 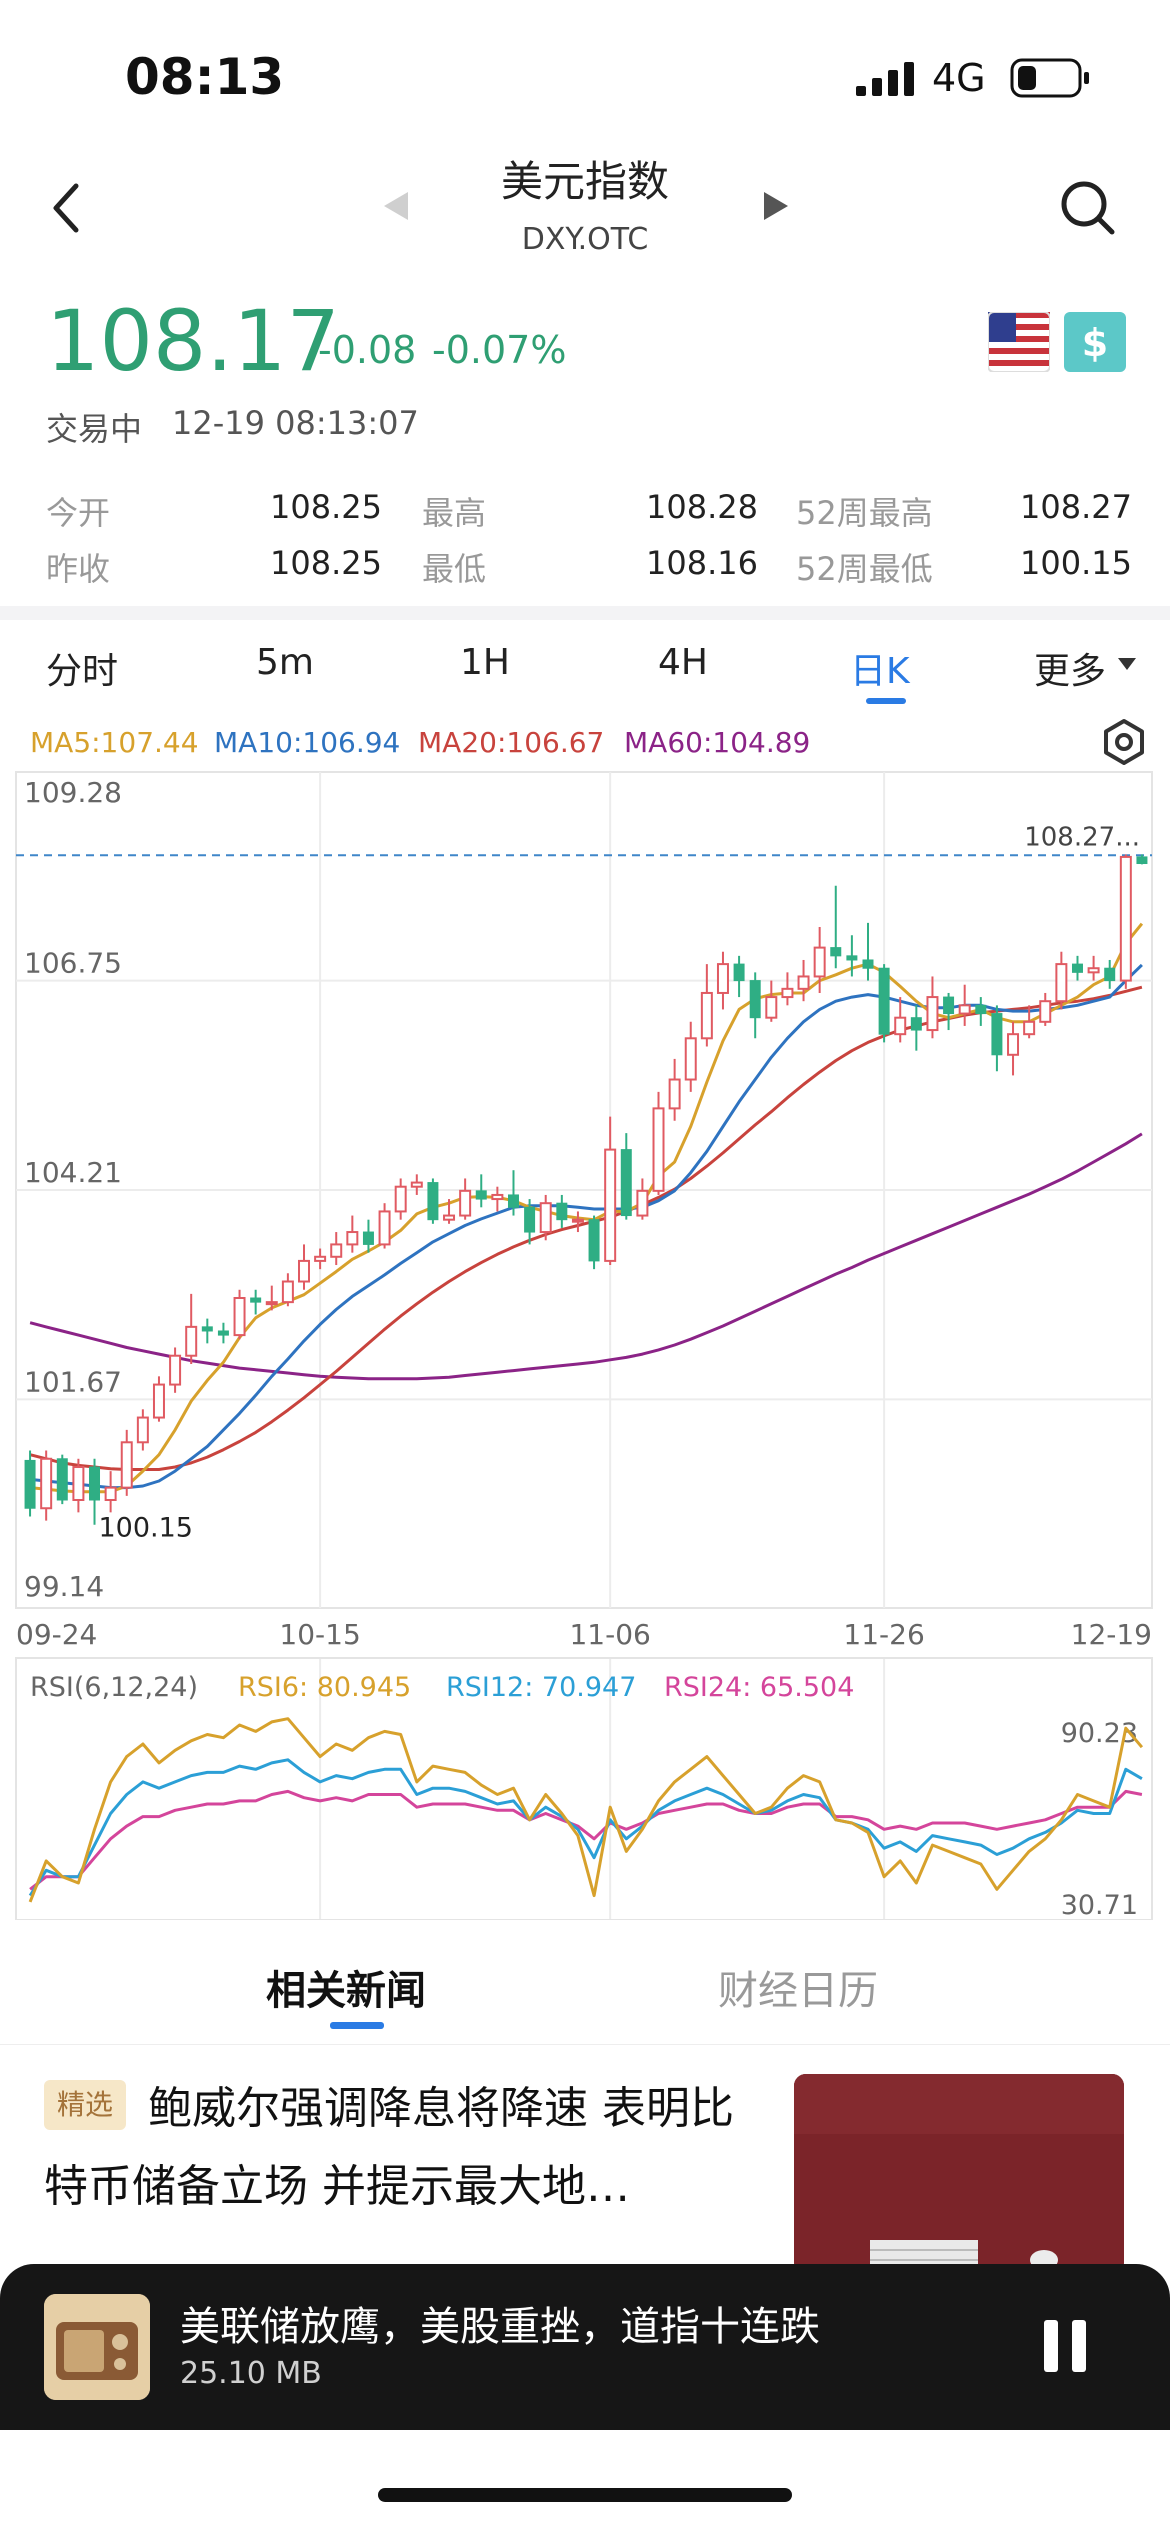 I want to click on radio-art-icon, so click(x=97, y=2347).